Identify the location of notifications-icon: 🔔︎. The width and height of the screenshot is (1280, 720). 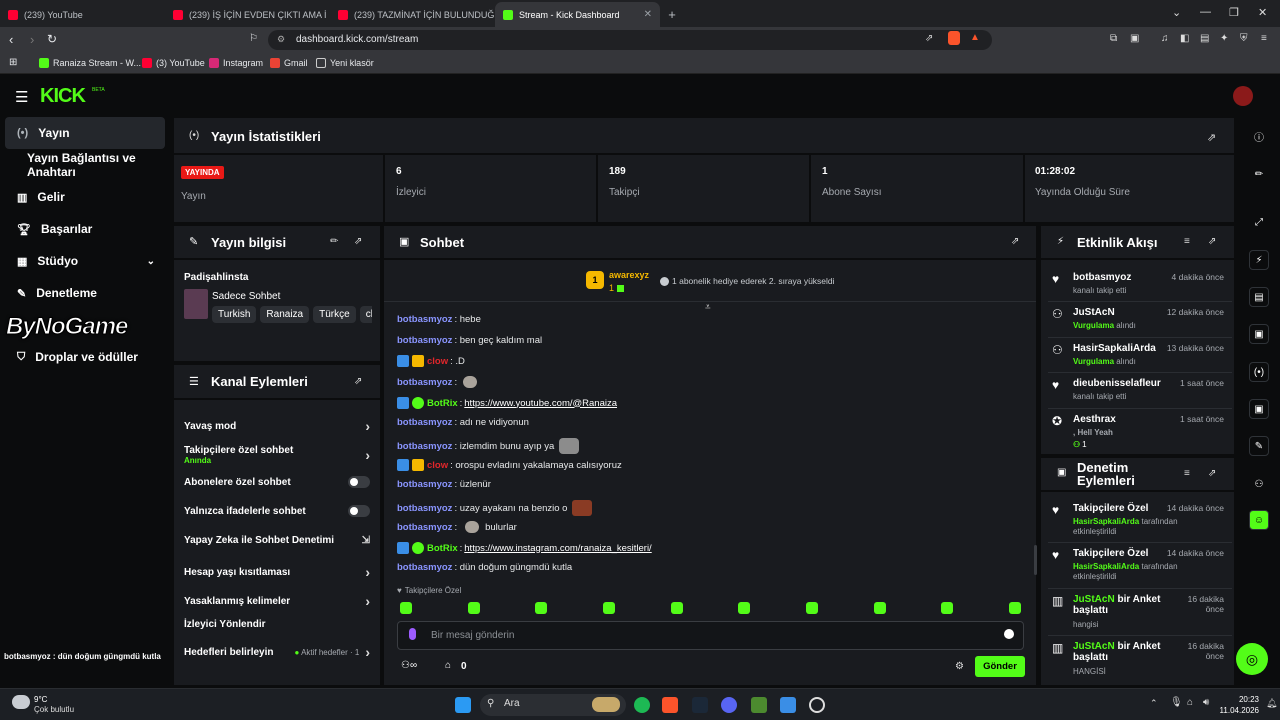
(1271, 703).